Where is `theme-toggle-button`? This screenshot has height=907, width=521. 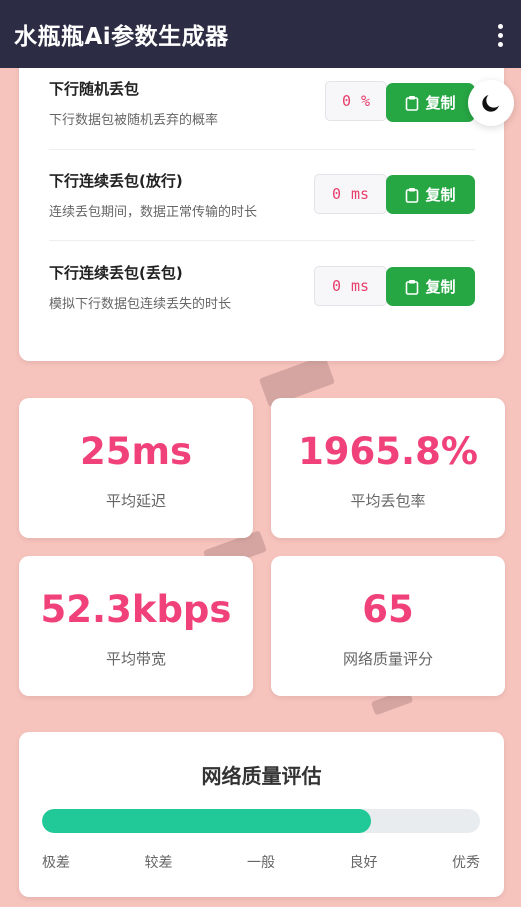 theme-toggle-button is located at coordinates (491, 103).